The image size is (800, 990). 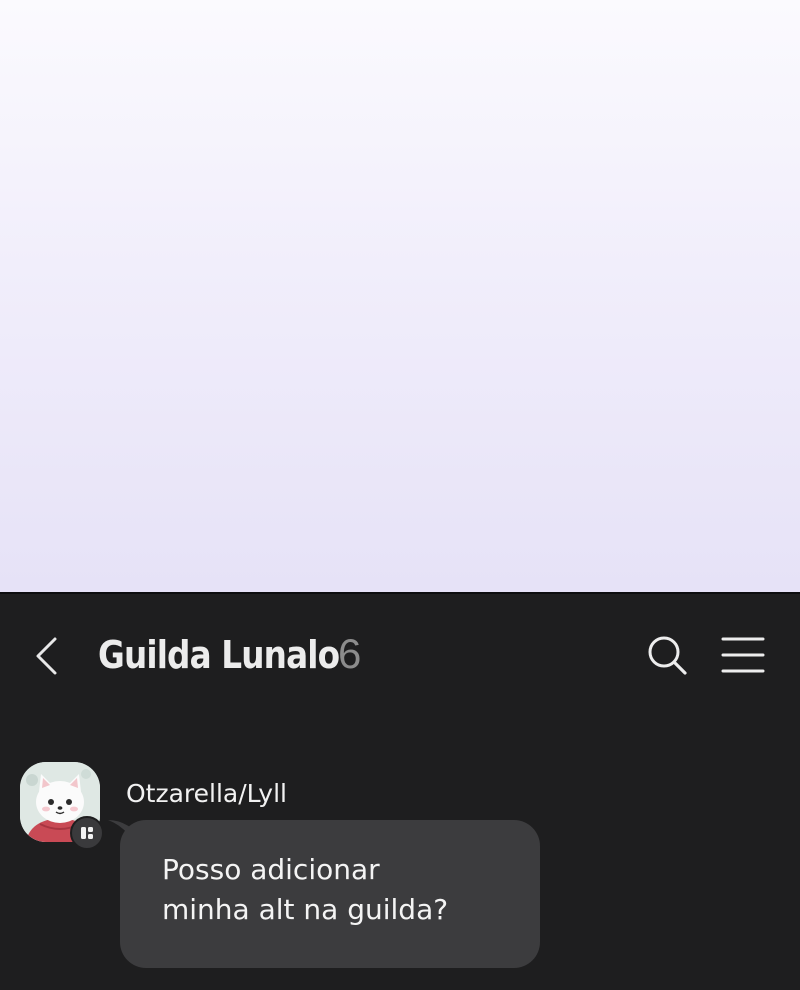 I want to click on app-badge, so click(x=87, y=833).